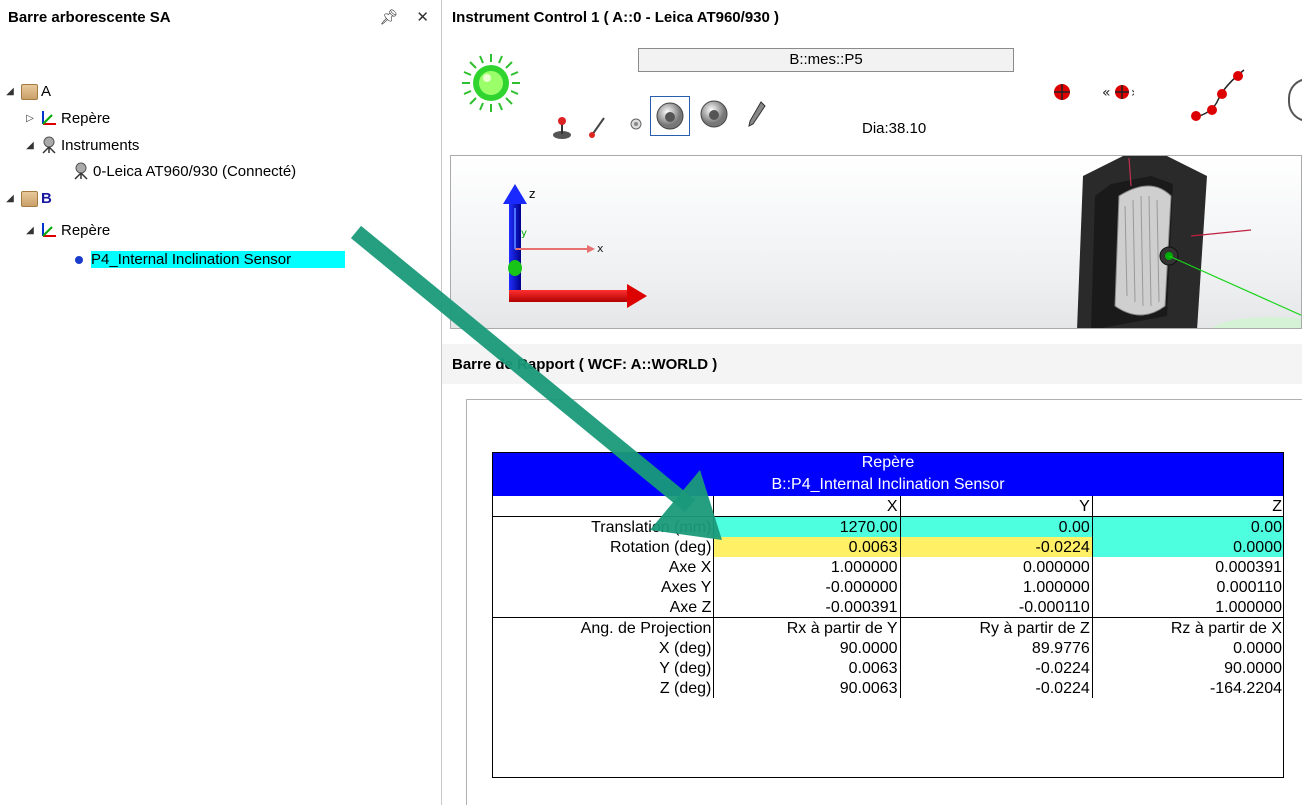 This screenshot has height=805, width=1302. I want to click on table-corner, so click(603, 506).